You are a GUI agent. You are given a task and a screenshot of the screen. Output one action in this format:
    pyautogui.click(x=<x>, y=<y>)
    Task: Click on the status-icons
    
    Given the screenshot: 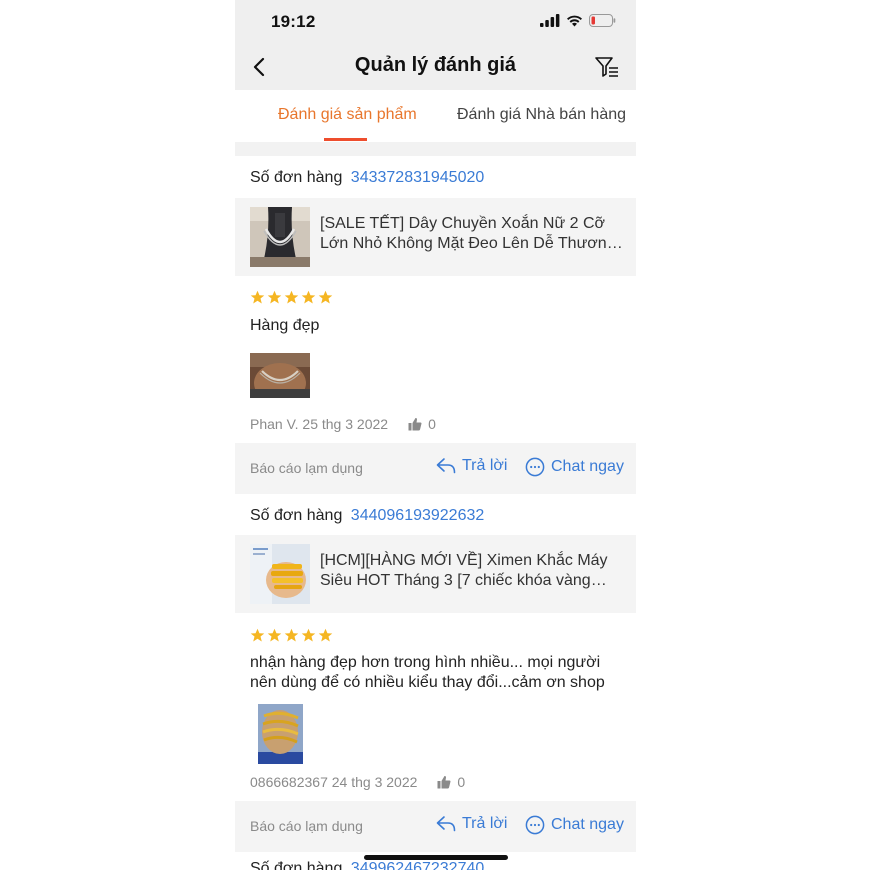 What is the action you would take?
    pyautogui.click(x=578, y=20)
    